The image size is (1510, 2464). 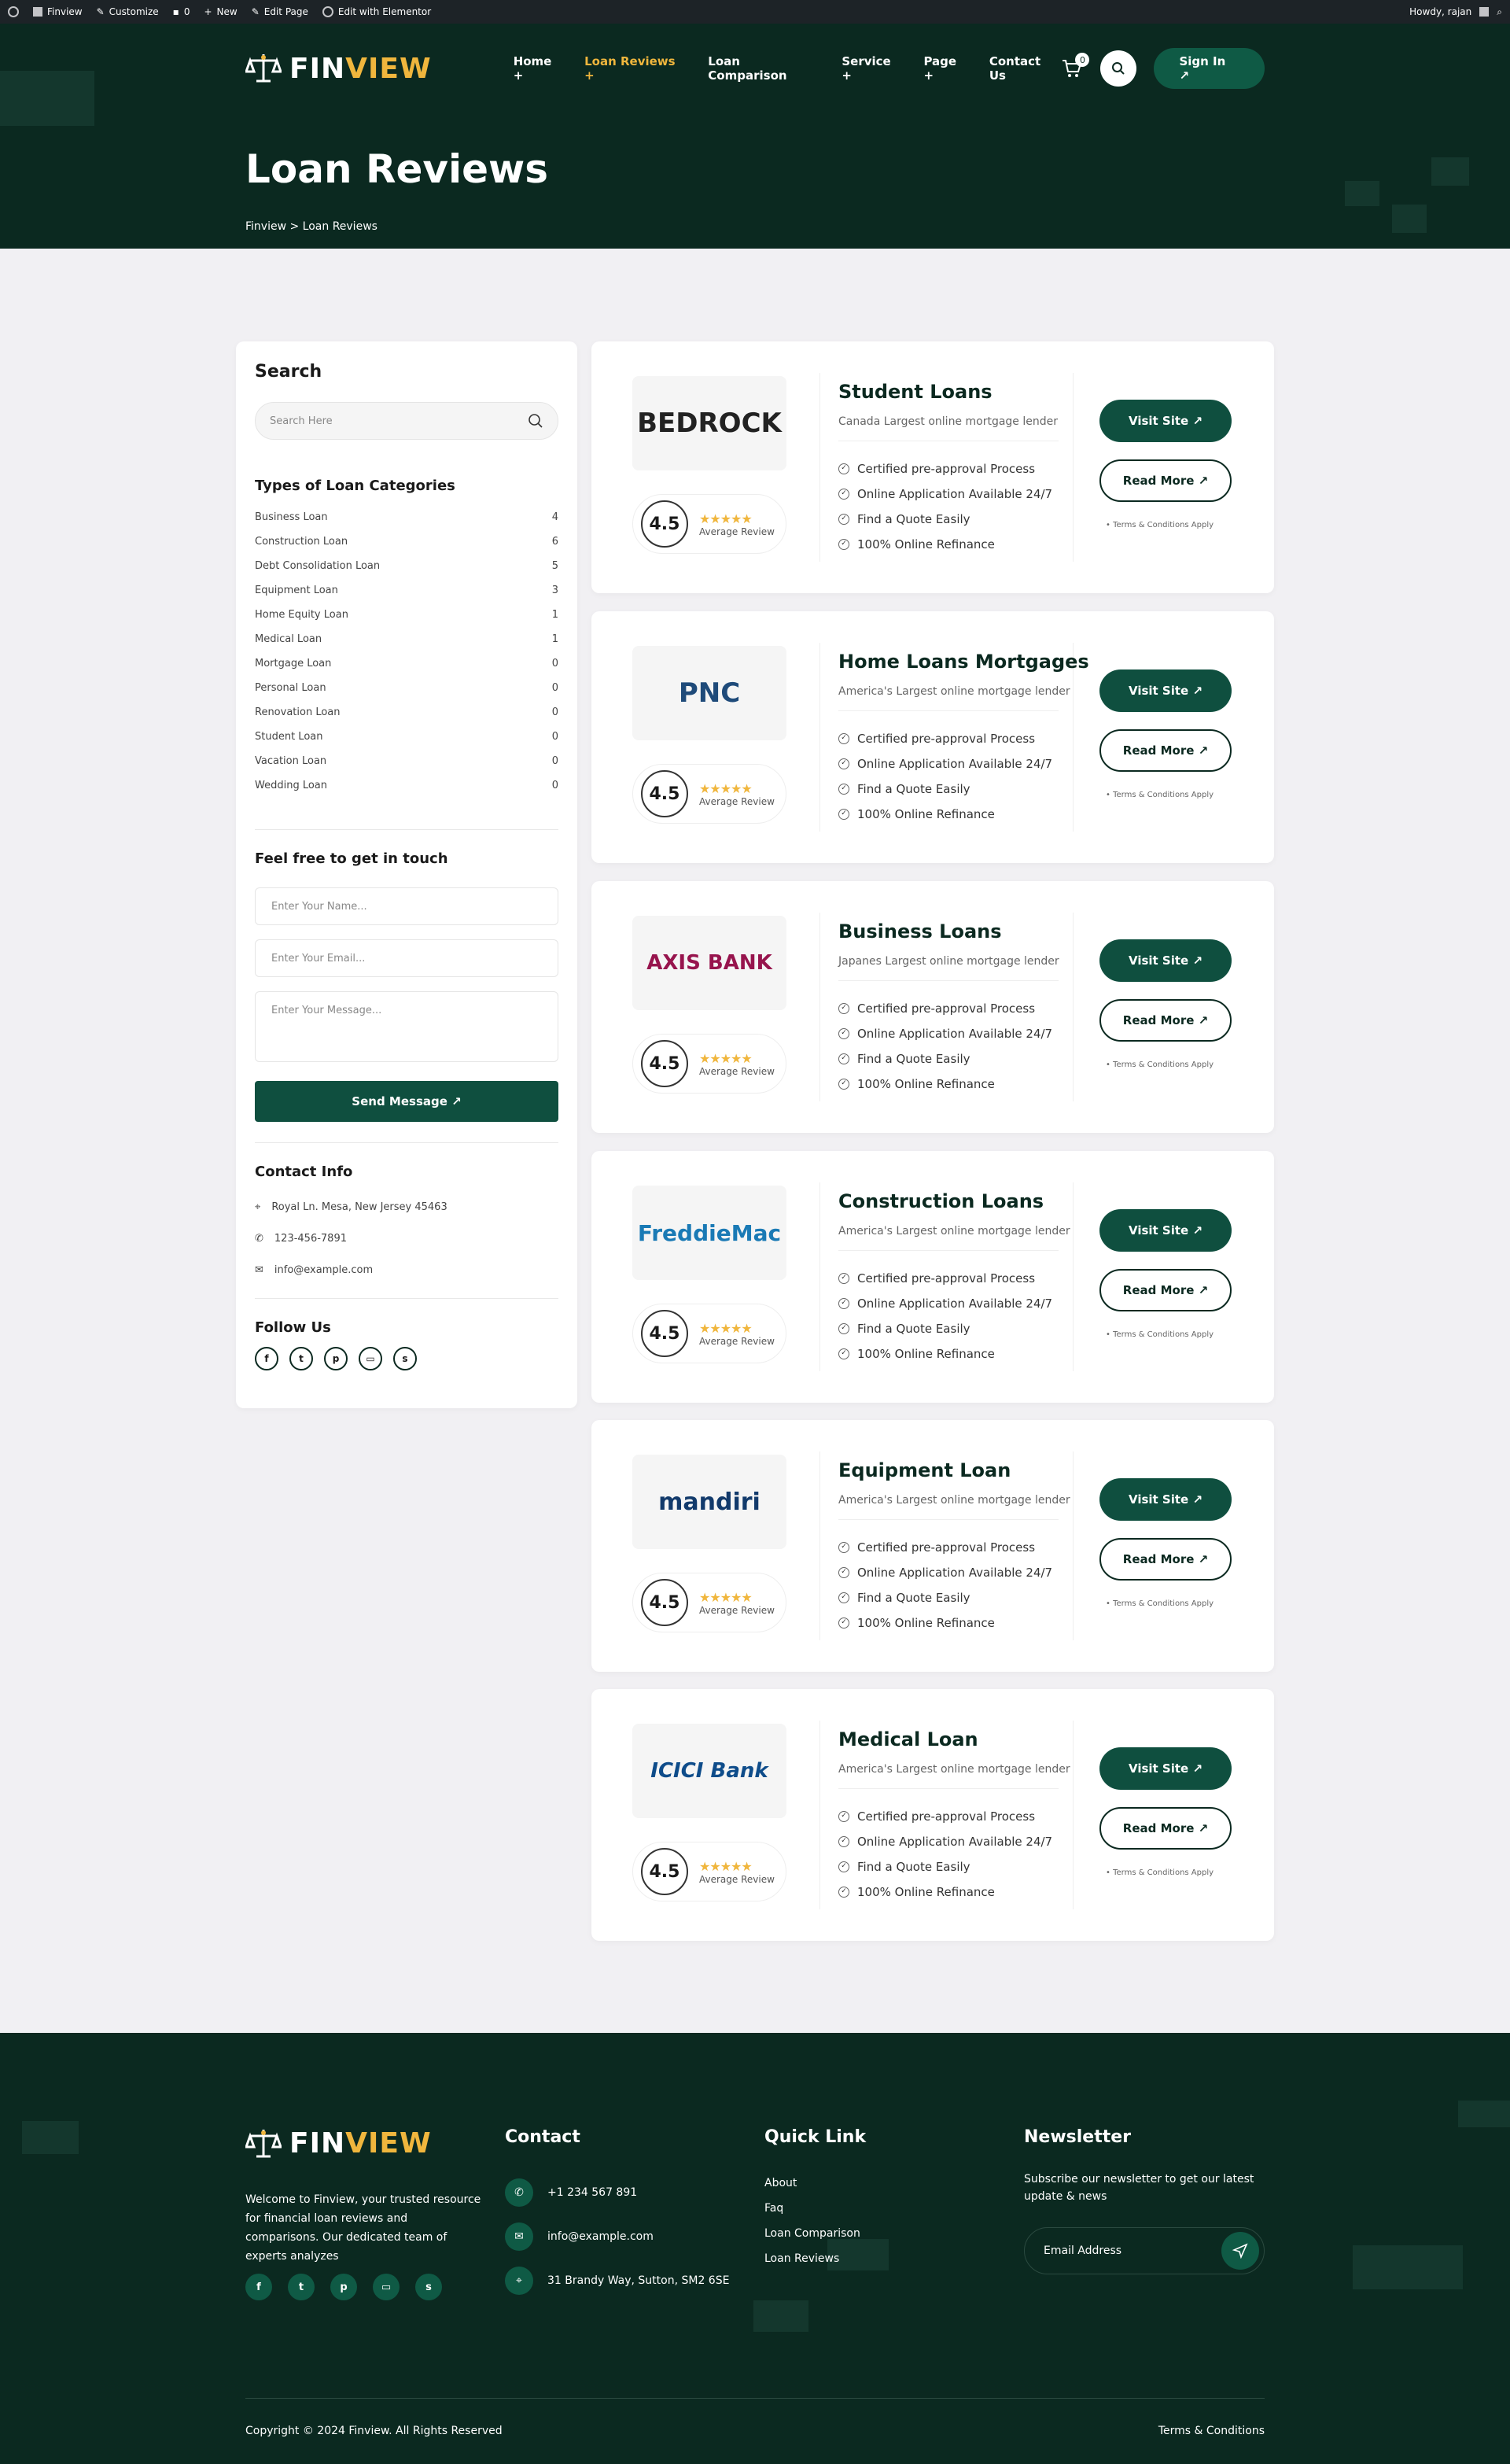 What do you see at coordinates (181, 11) in the screenshot?
I see `admin-comments-link: ▪ 0` at bounding box center [181, 11].